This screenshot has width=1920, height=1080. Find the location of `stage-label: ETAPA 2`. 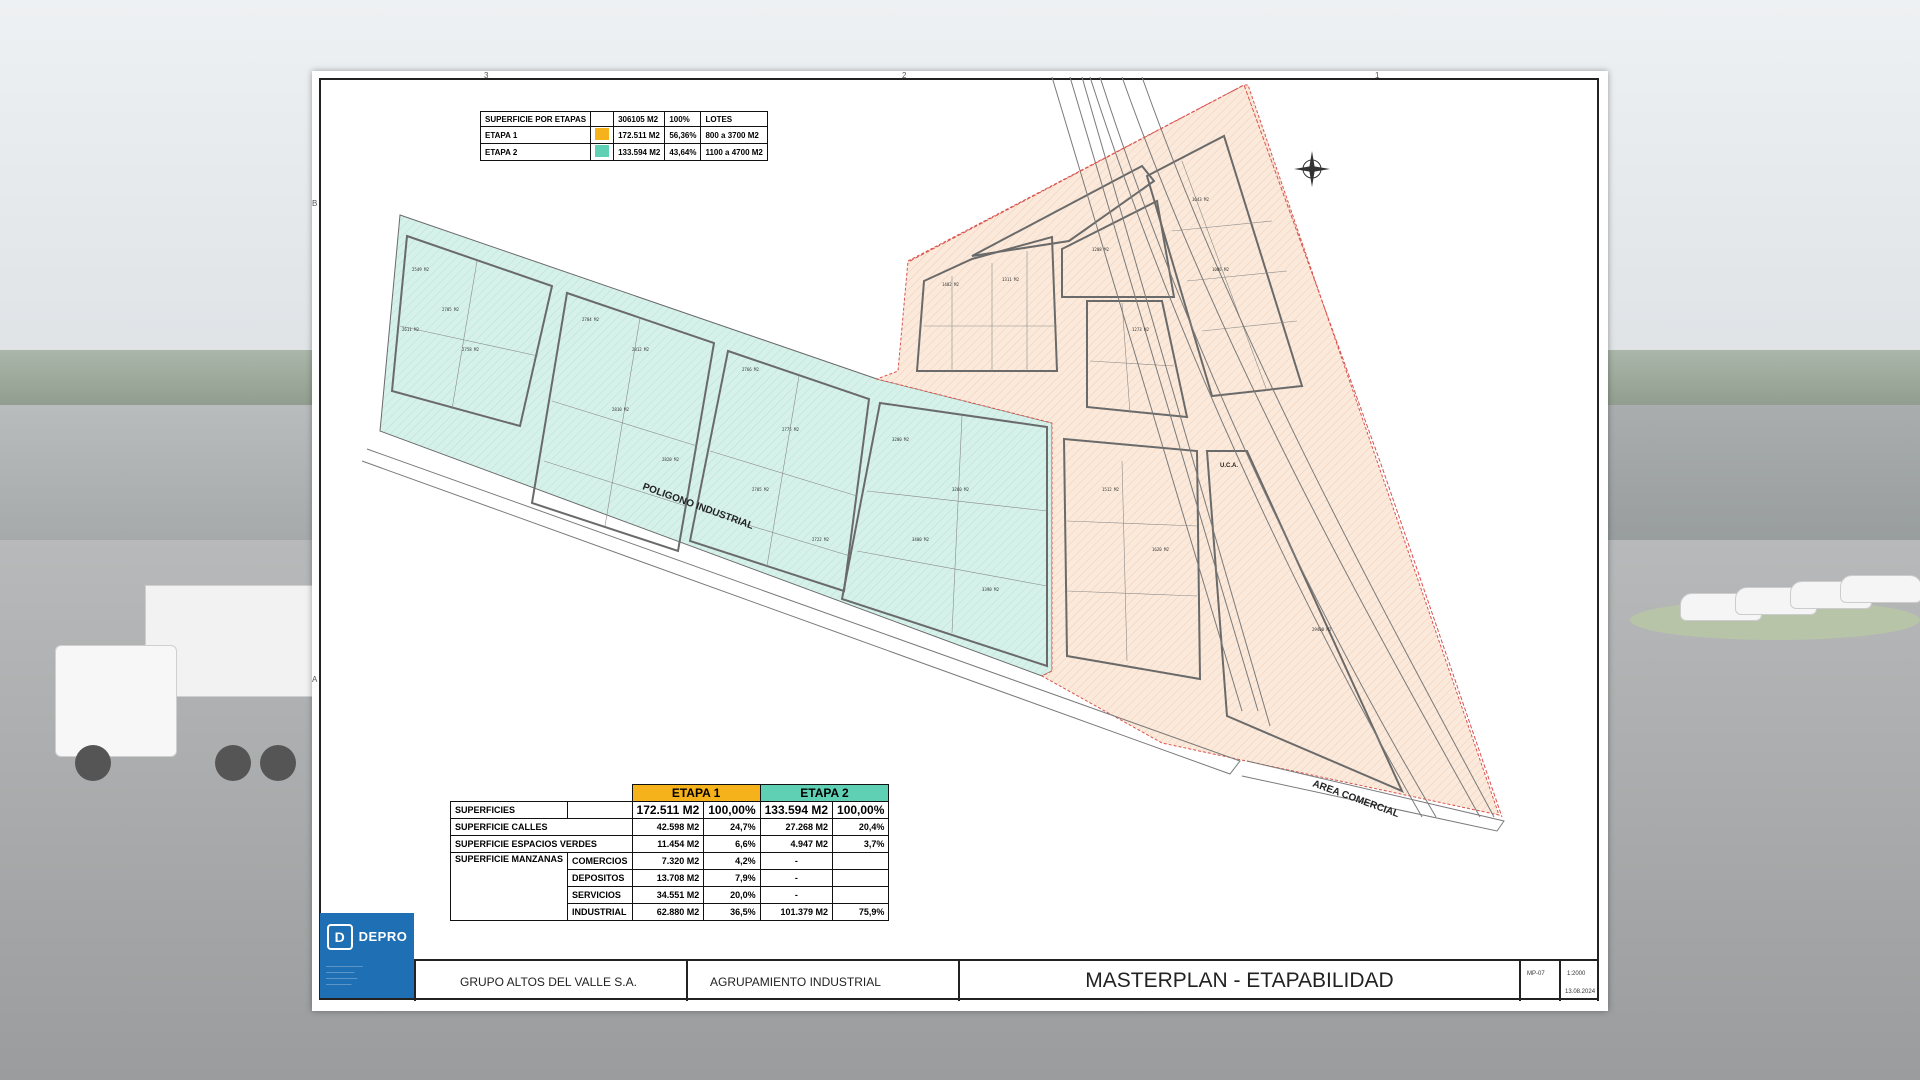

stage-label: ETAPA 2 is located at coordinates (535, 152).